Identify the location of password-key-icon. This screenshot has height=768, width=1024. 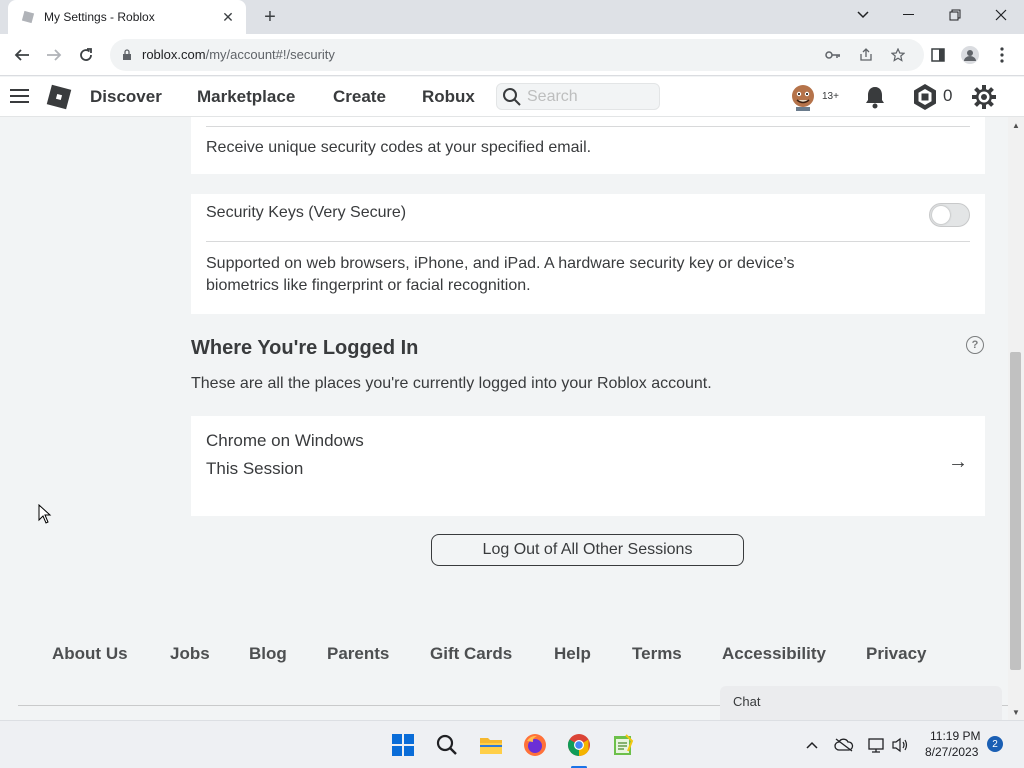
(833, 55).